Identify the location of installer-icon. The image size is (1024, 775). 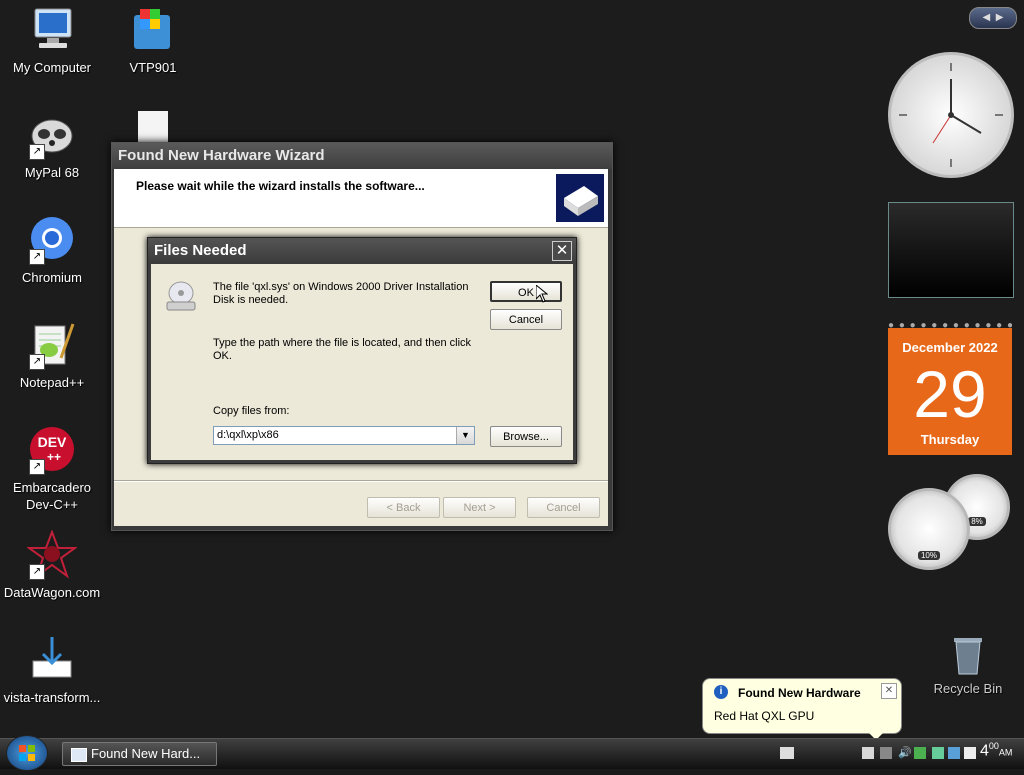
(153, 30).